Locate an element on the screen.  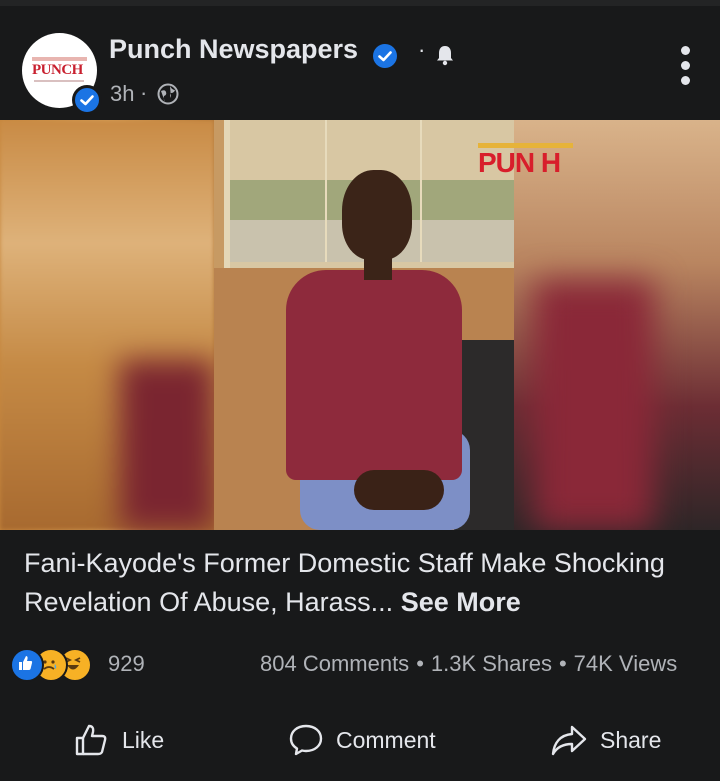
punch-watermark: PUN H is located at coordinates (519, 162).